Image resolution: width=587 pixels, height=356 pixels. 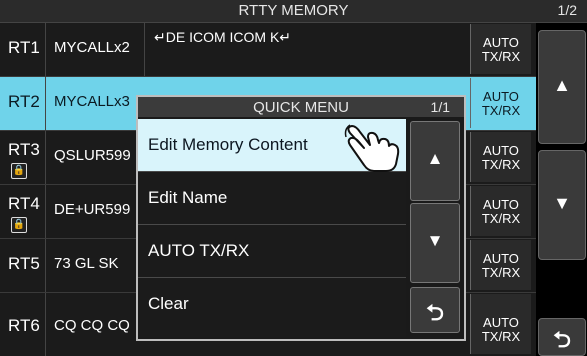 I want to click on menu-item-label: Edit Name, so click(x=188, y=197).